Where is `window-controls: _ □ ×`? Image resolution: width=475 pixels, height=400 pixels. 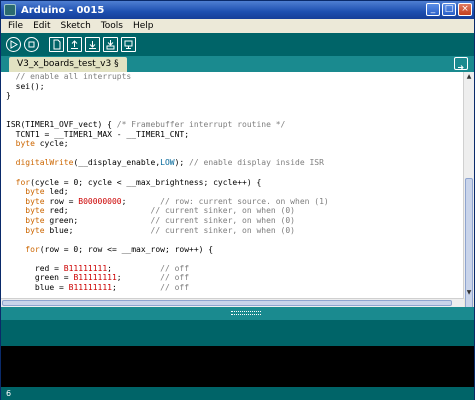 window-controls: _ □ × is located at coordinates (449, 9).